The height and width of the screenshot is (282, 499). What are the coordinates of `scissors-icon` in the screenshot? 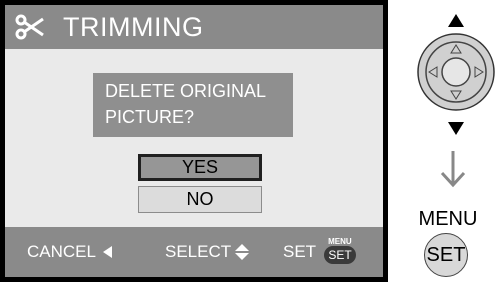 It's located at (29, 27).